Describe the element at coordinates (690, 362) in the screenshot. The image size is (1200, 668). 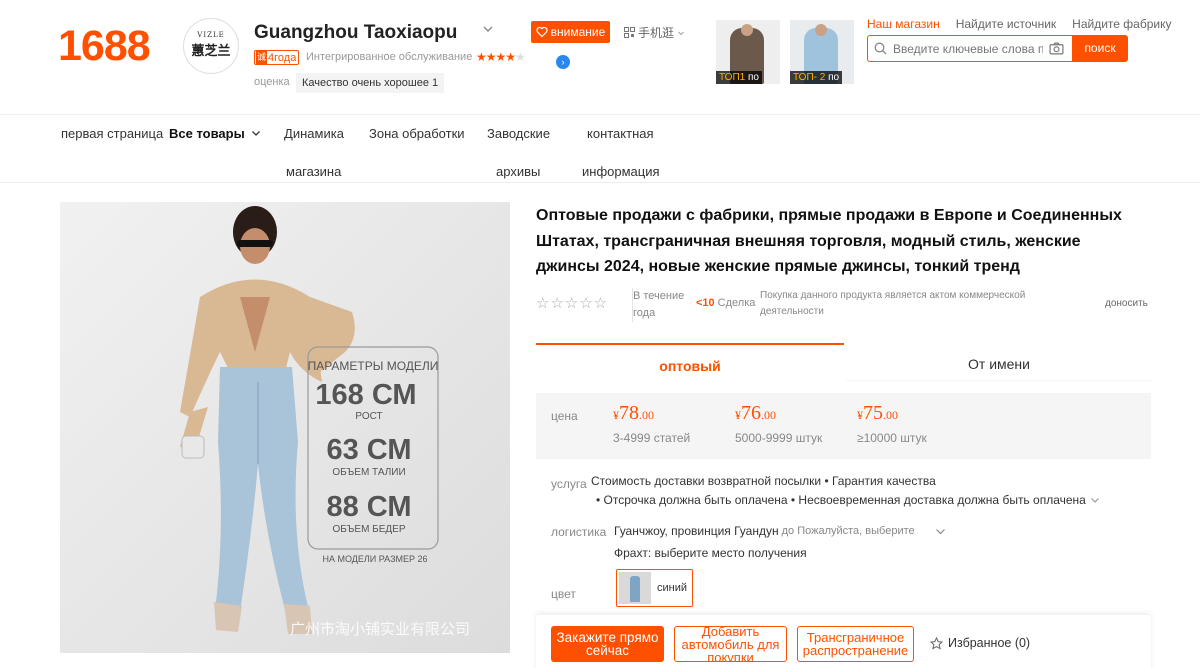
I see `tab-wholesale: оптовый` at that location.